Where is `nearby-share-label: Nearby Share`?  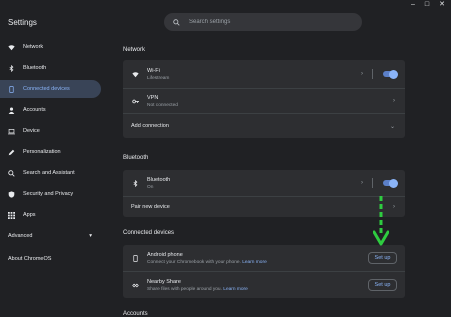
nearby-share-label: Nearby Share is located at coordinates (164, 281).